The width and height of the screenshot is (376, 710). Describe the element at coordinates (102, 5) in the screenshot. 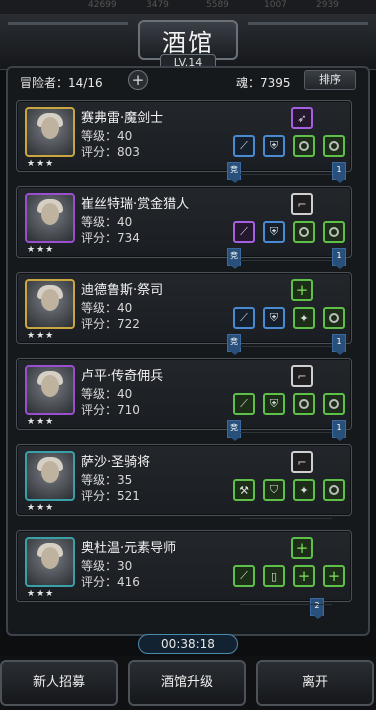

I see `resource-value: 42699` at that location.